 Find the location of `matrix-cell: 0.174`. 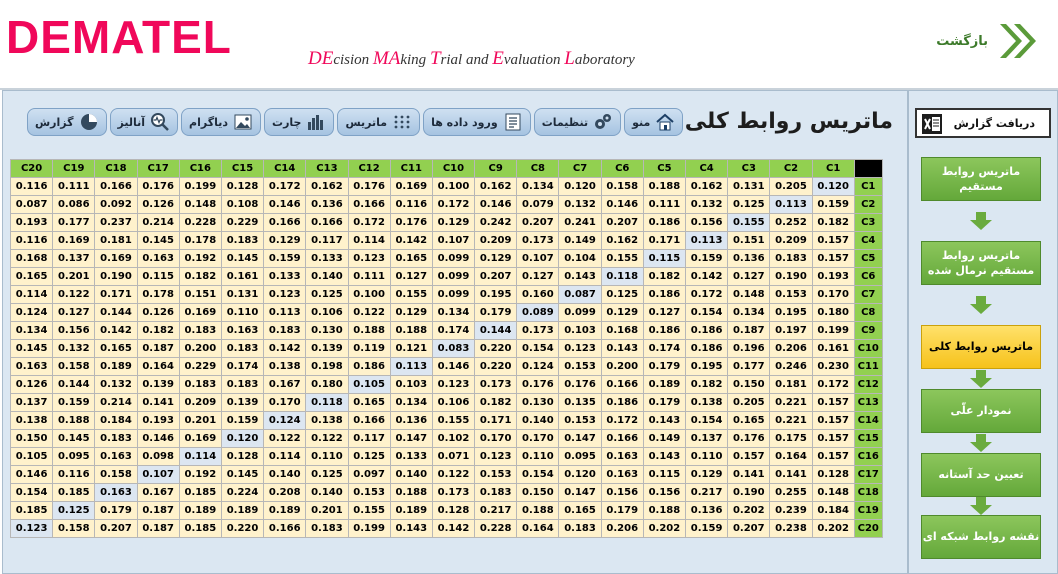

matrix-cell: 0.174 is located at coordinates (664, 348).